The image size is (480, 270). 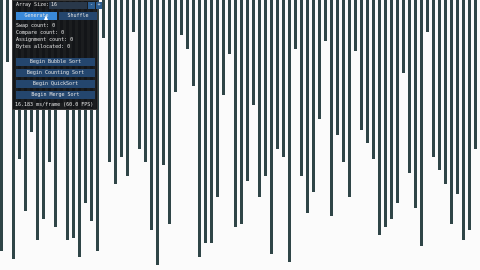 What do you see at coordinates (55, 84) in the screenshot?
I see `quicksort-button: Begin QuickSort` at bounding box center [55, 84].